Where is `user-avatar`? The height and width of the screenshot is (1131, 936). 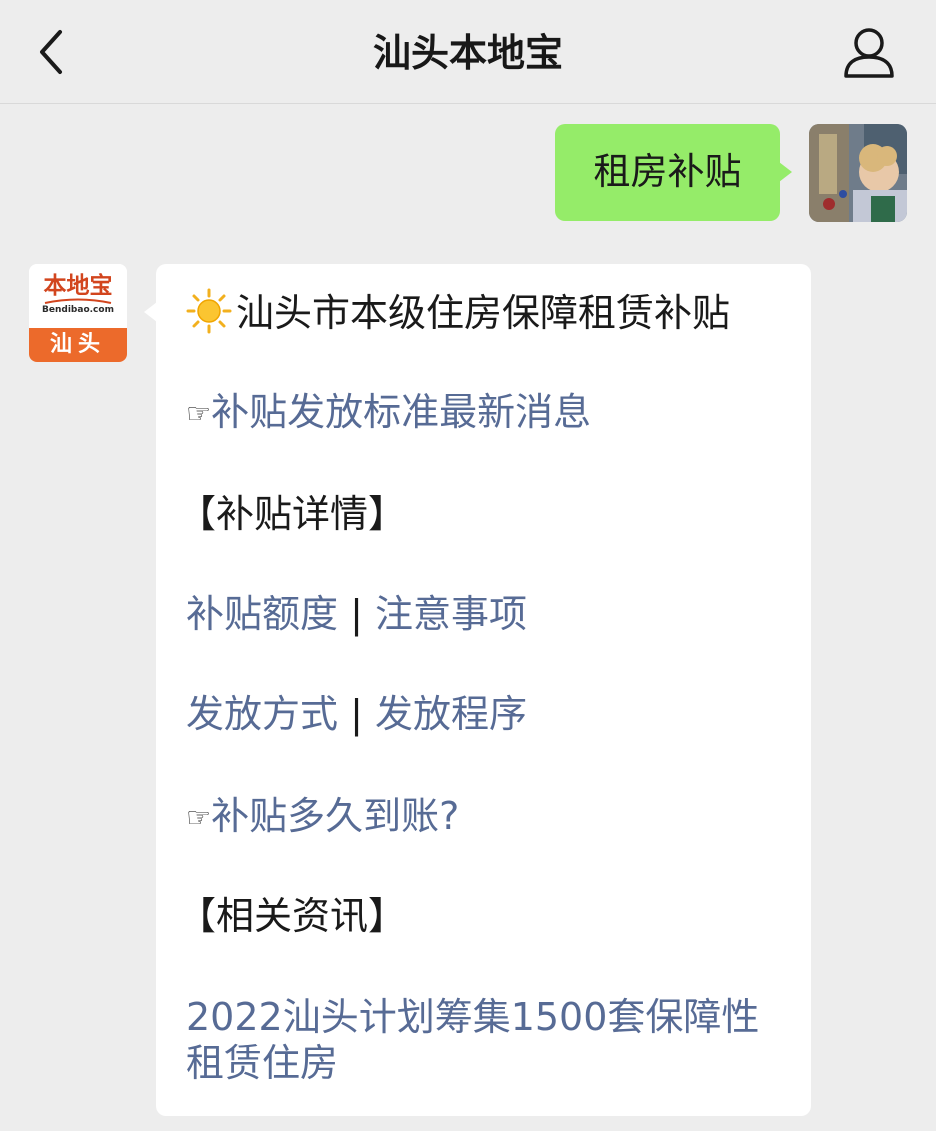 user-avatar is located at coordinates (858, 173).